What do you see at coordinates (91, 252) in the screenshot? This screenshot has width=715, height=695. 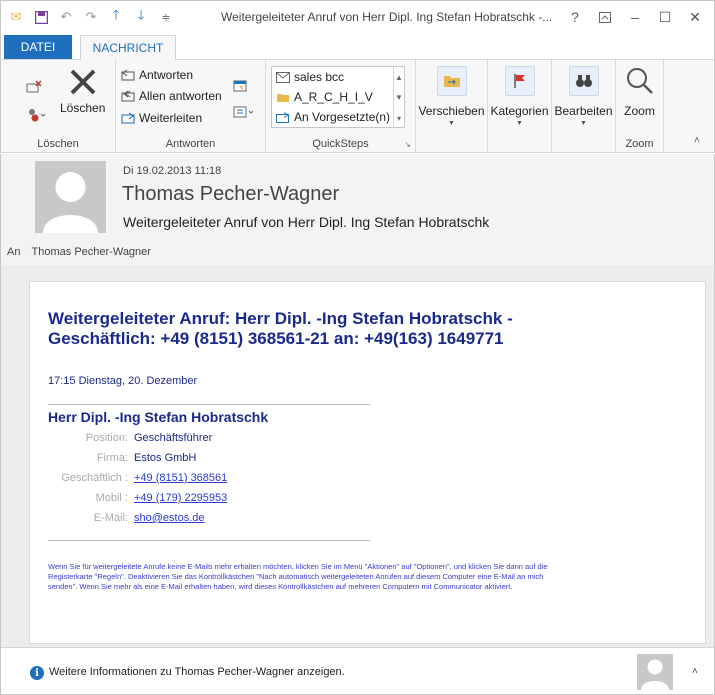 I see `recipient-name: Thomas Pecher-Wagner` at bounding box center [91, 252].